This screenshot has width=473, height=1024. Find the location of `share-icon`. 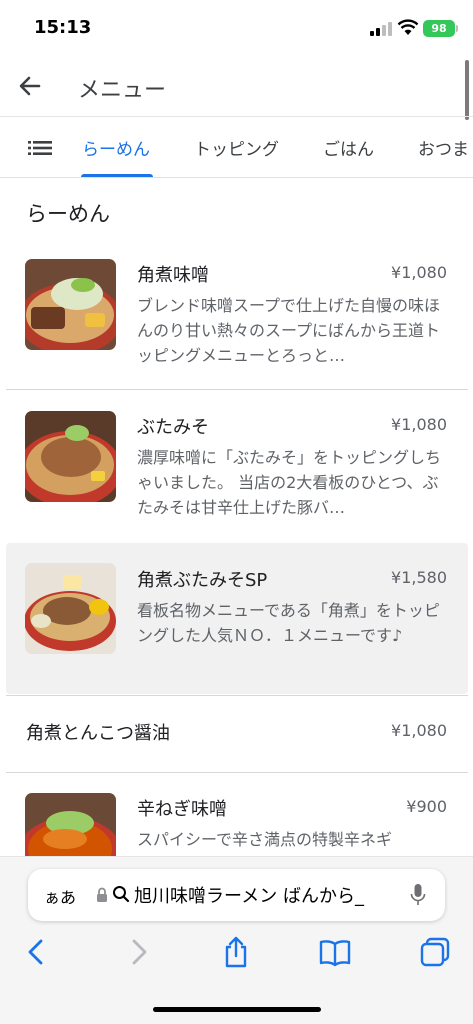

share-icon is located at coordinates (236, 952).